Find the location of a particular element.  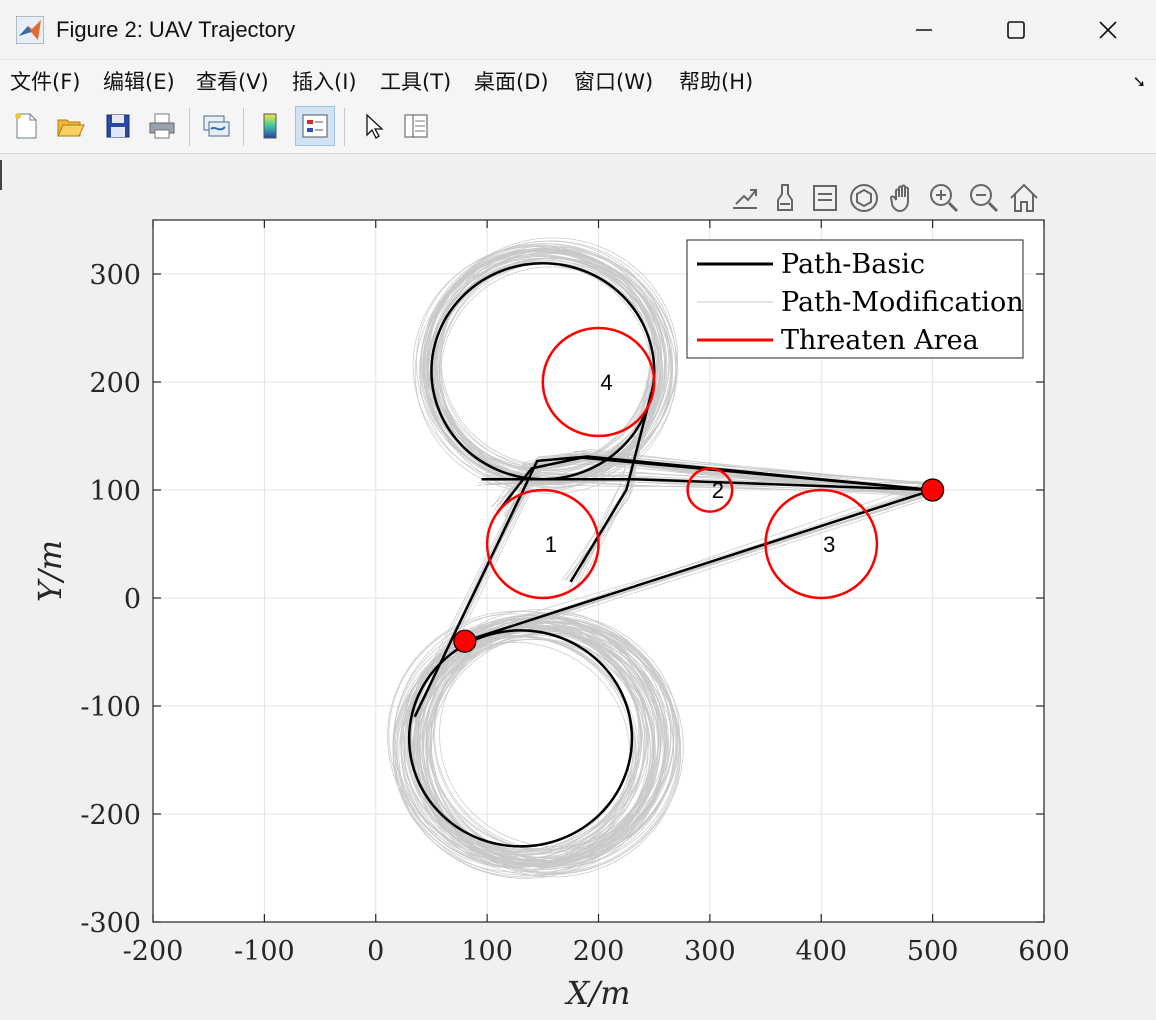

maximize-button is located at coordinates (1016, 30).